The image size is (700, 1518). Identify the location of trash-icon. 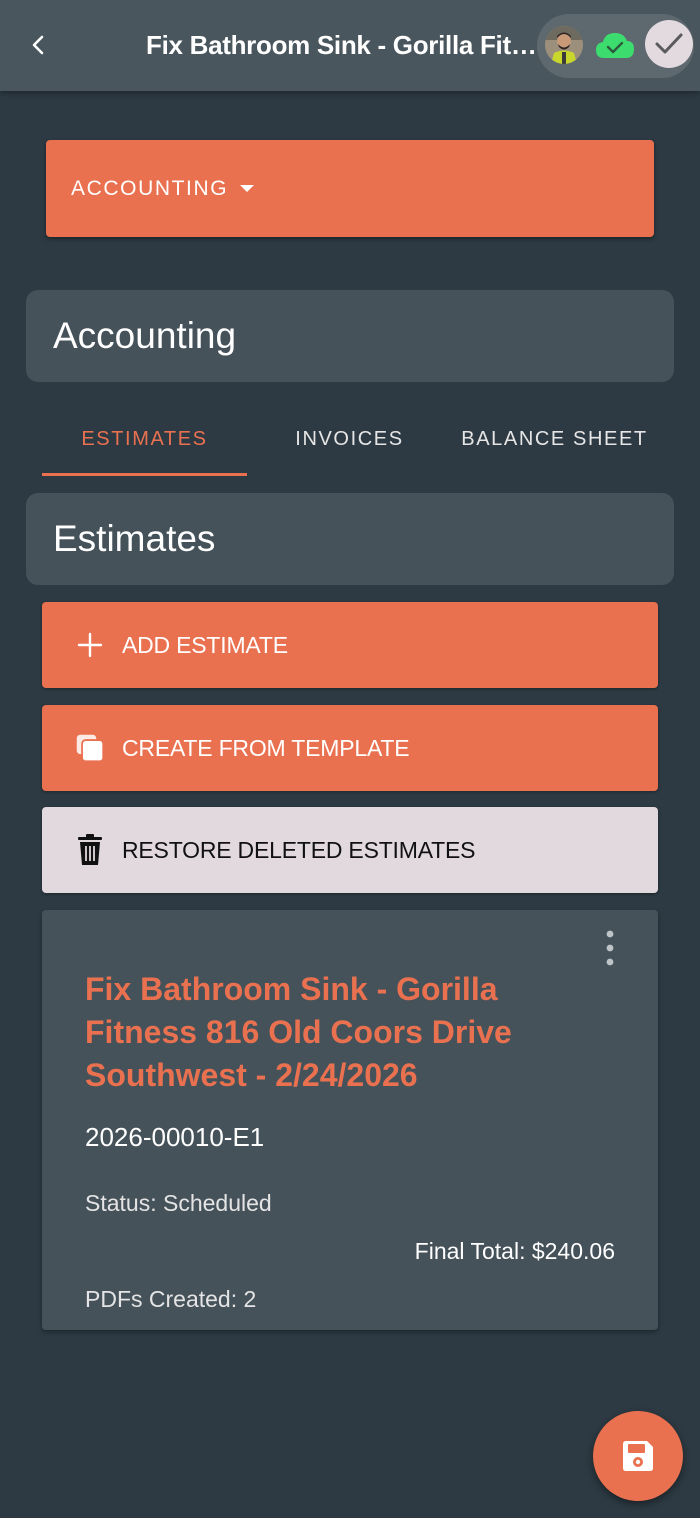
(90, 849).